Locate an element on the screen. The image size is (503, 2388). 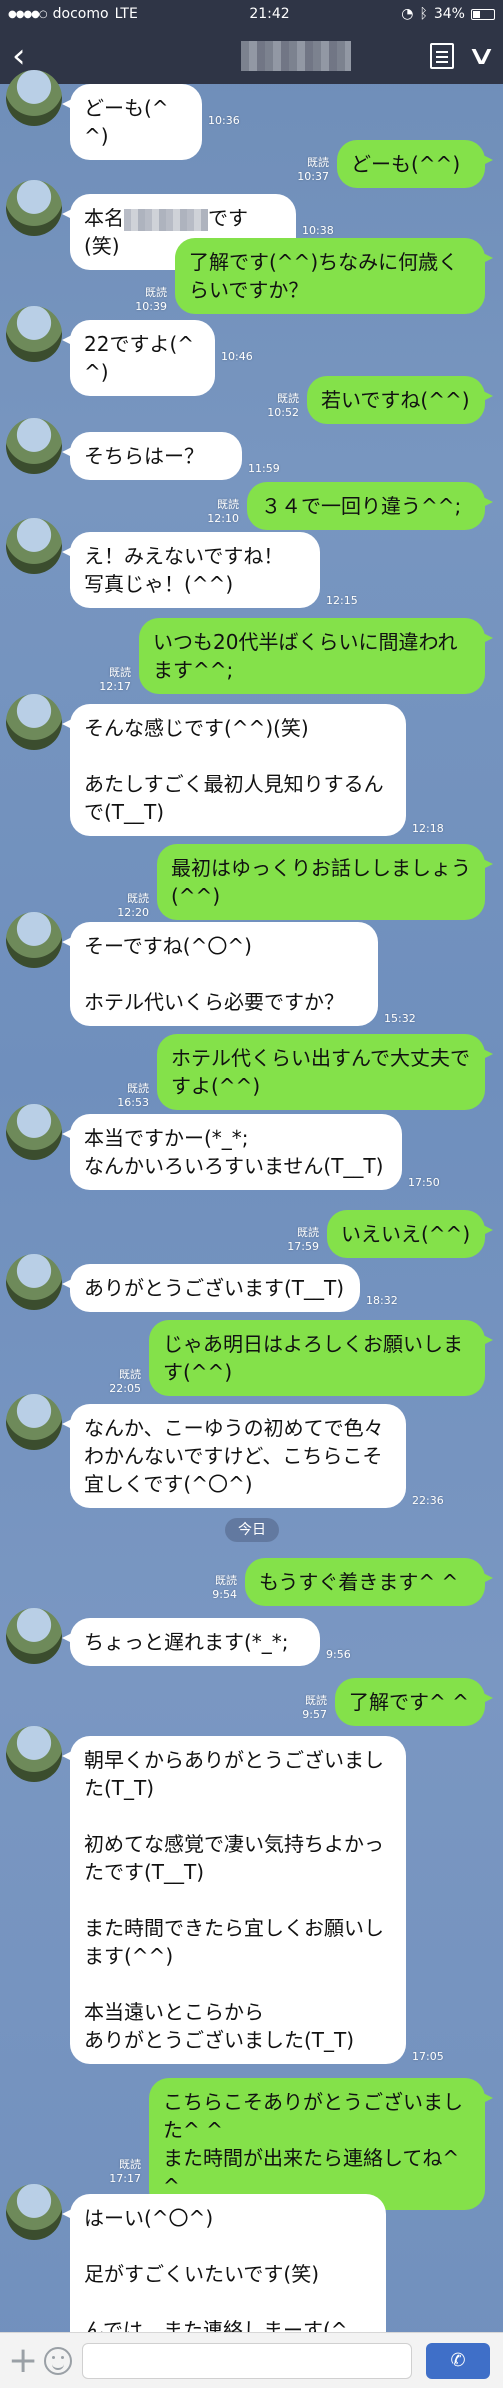
incoming-message: え！みえないですね！ 写真じゃ！(^^) is located at coordinates (191, 570).